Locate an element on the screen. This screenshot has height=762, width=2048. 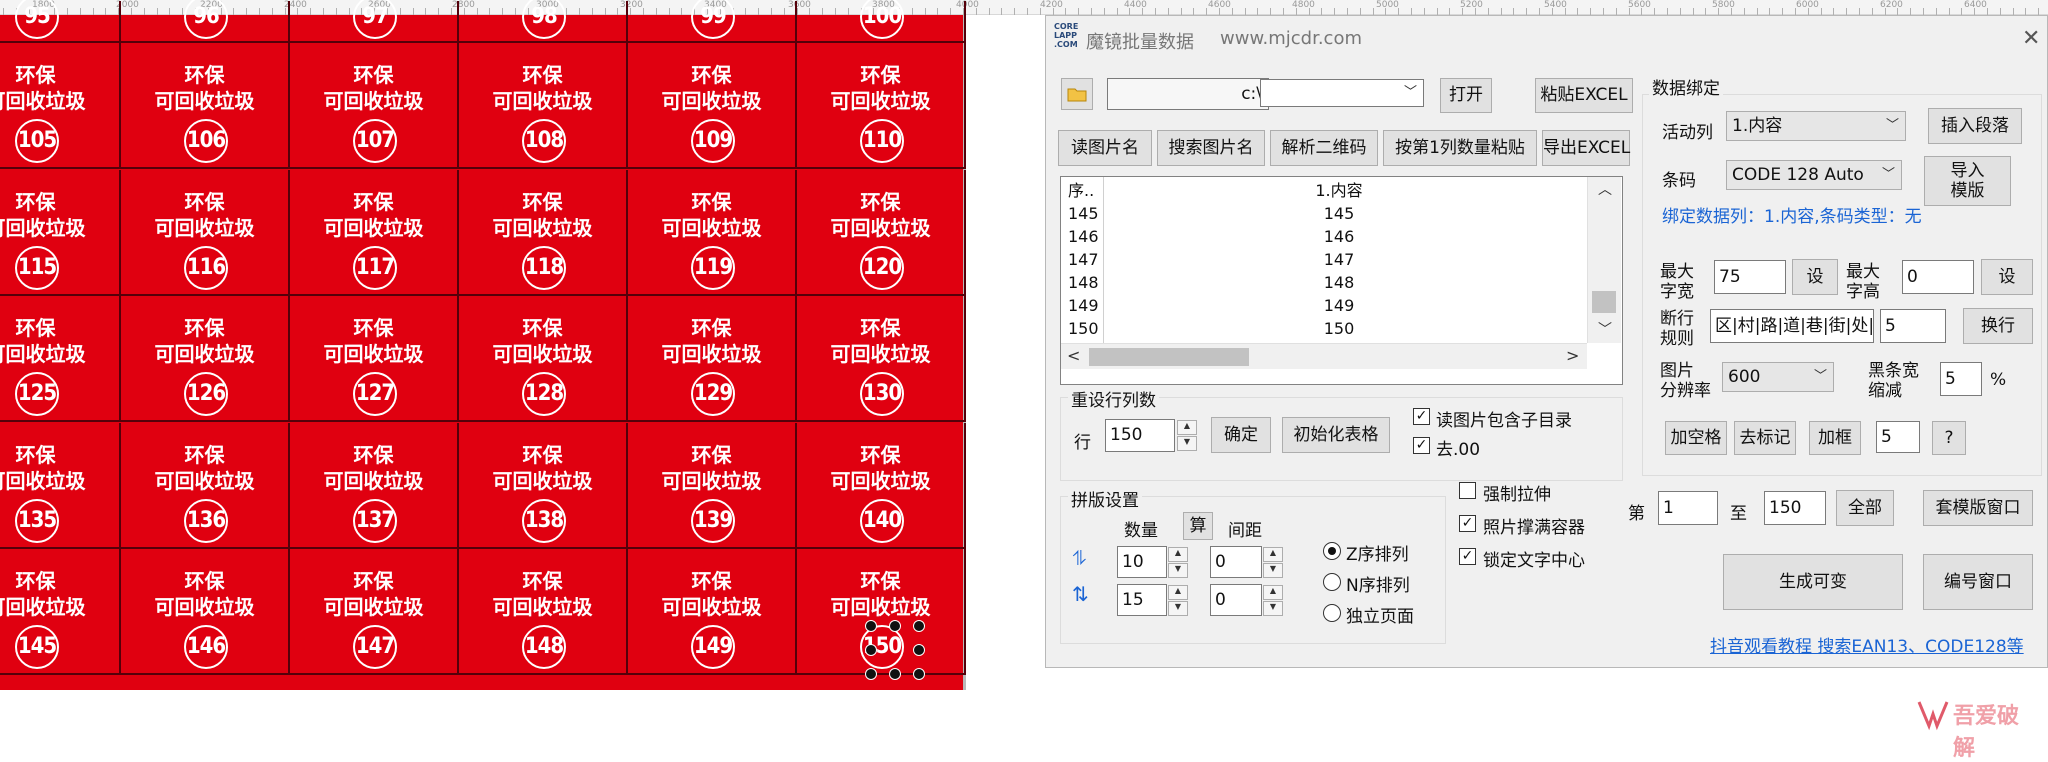
path-input: c:\ is located at coordinates (1188, 94).